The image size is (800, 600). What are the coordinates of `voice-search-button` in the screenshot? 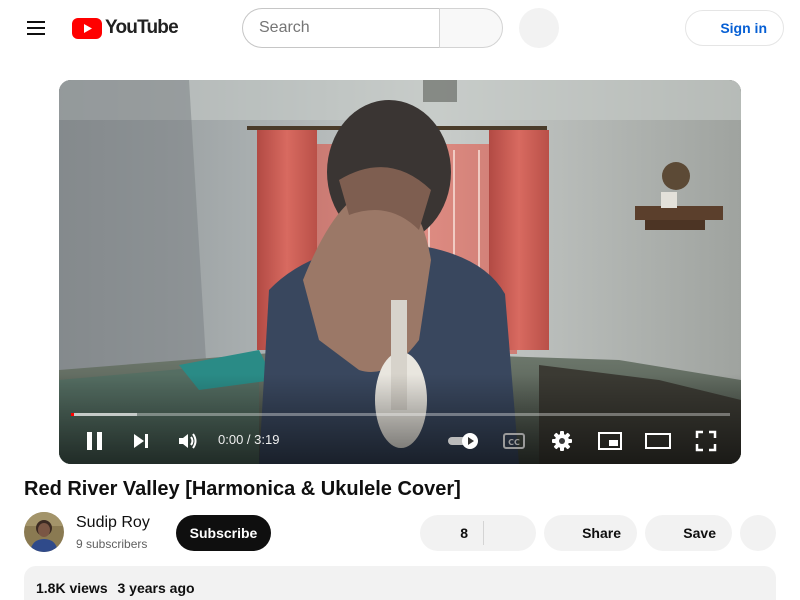 It's located at (539, 28).